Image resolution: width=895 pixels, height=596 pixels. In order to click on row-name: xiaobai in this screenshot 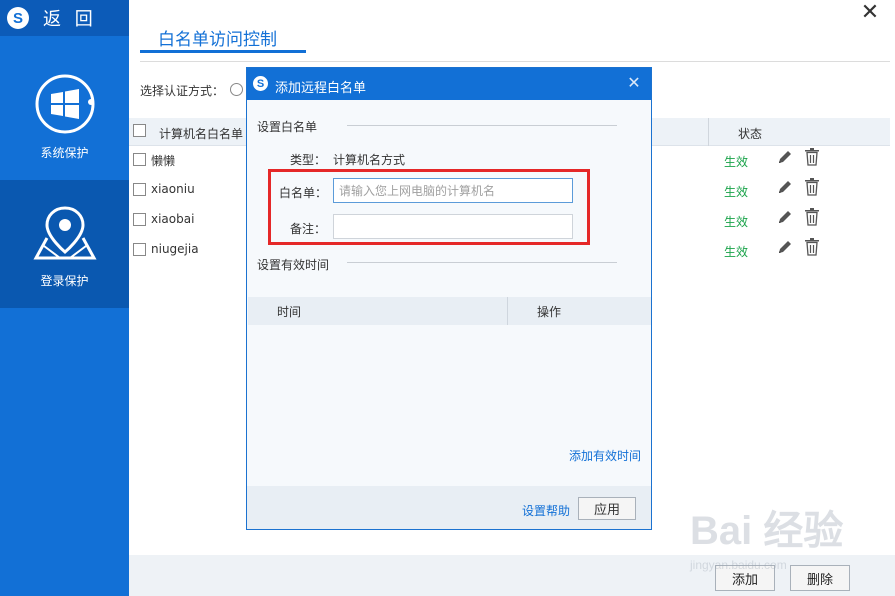, I will do `click(173, 219)`.